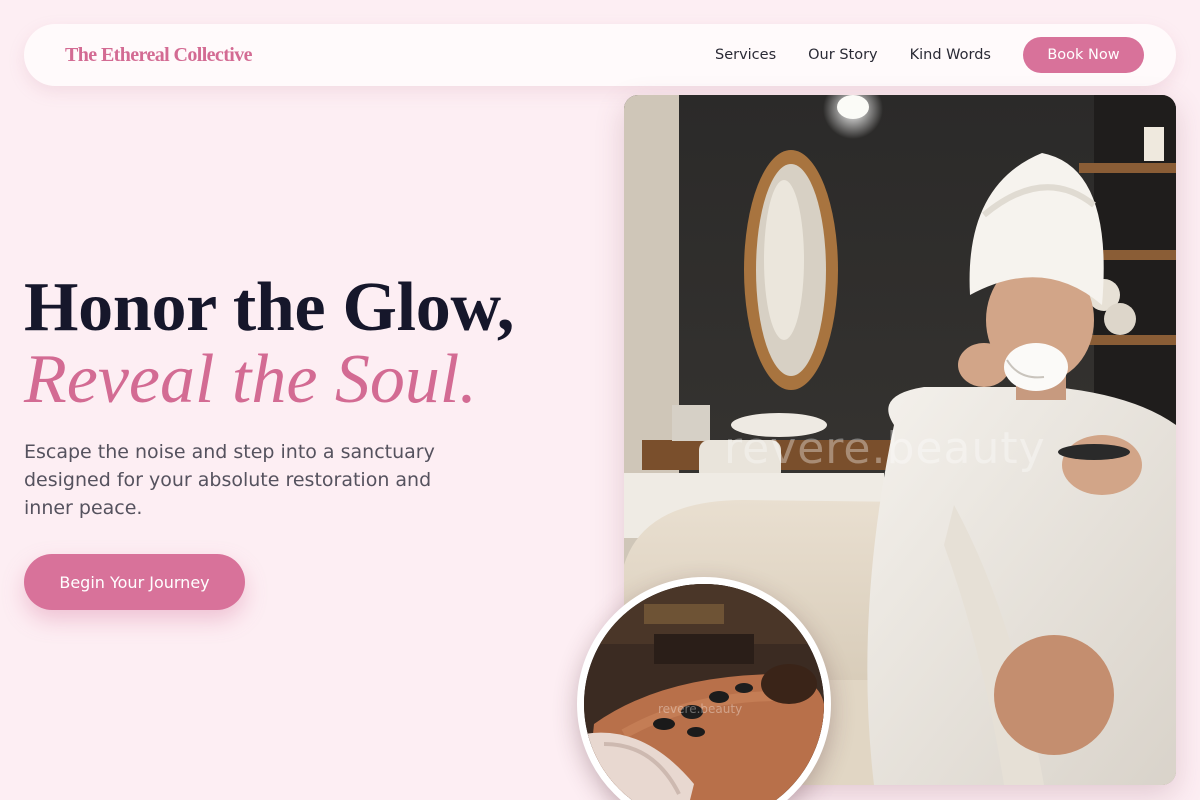  Describe the element at coordinates (700, 709) in the screenshot. I see `inset-watermark: revere.beauty` at that location.